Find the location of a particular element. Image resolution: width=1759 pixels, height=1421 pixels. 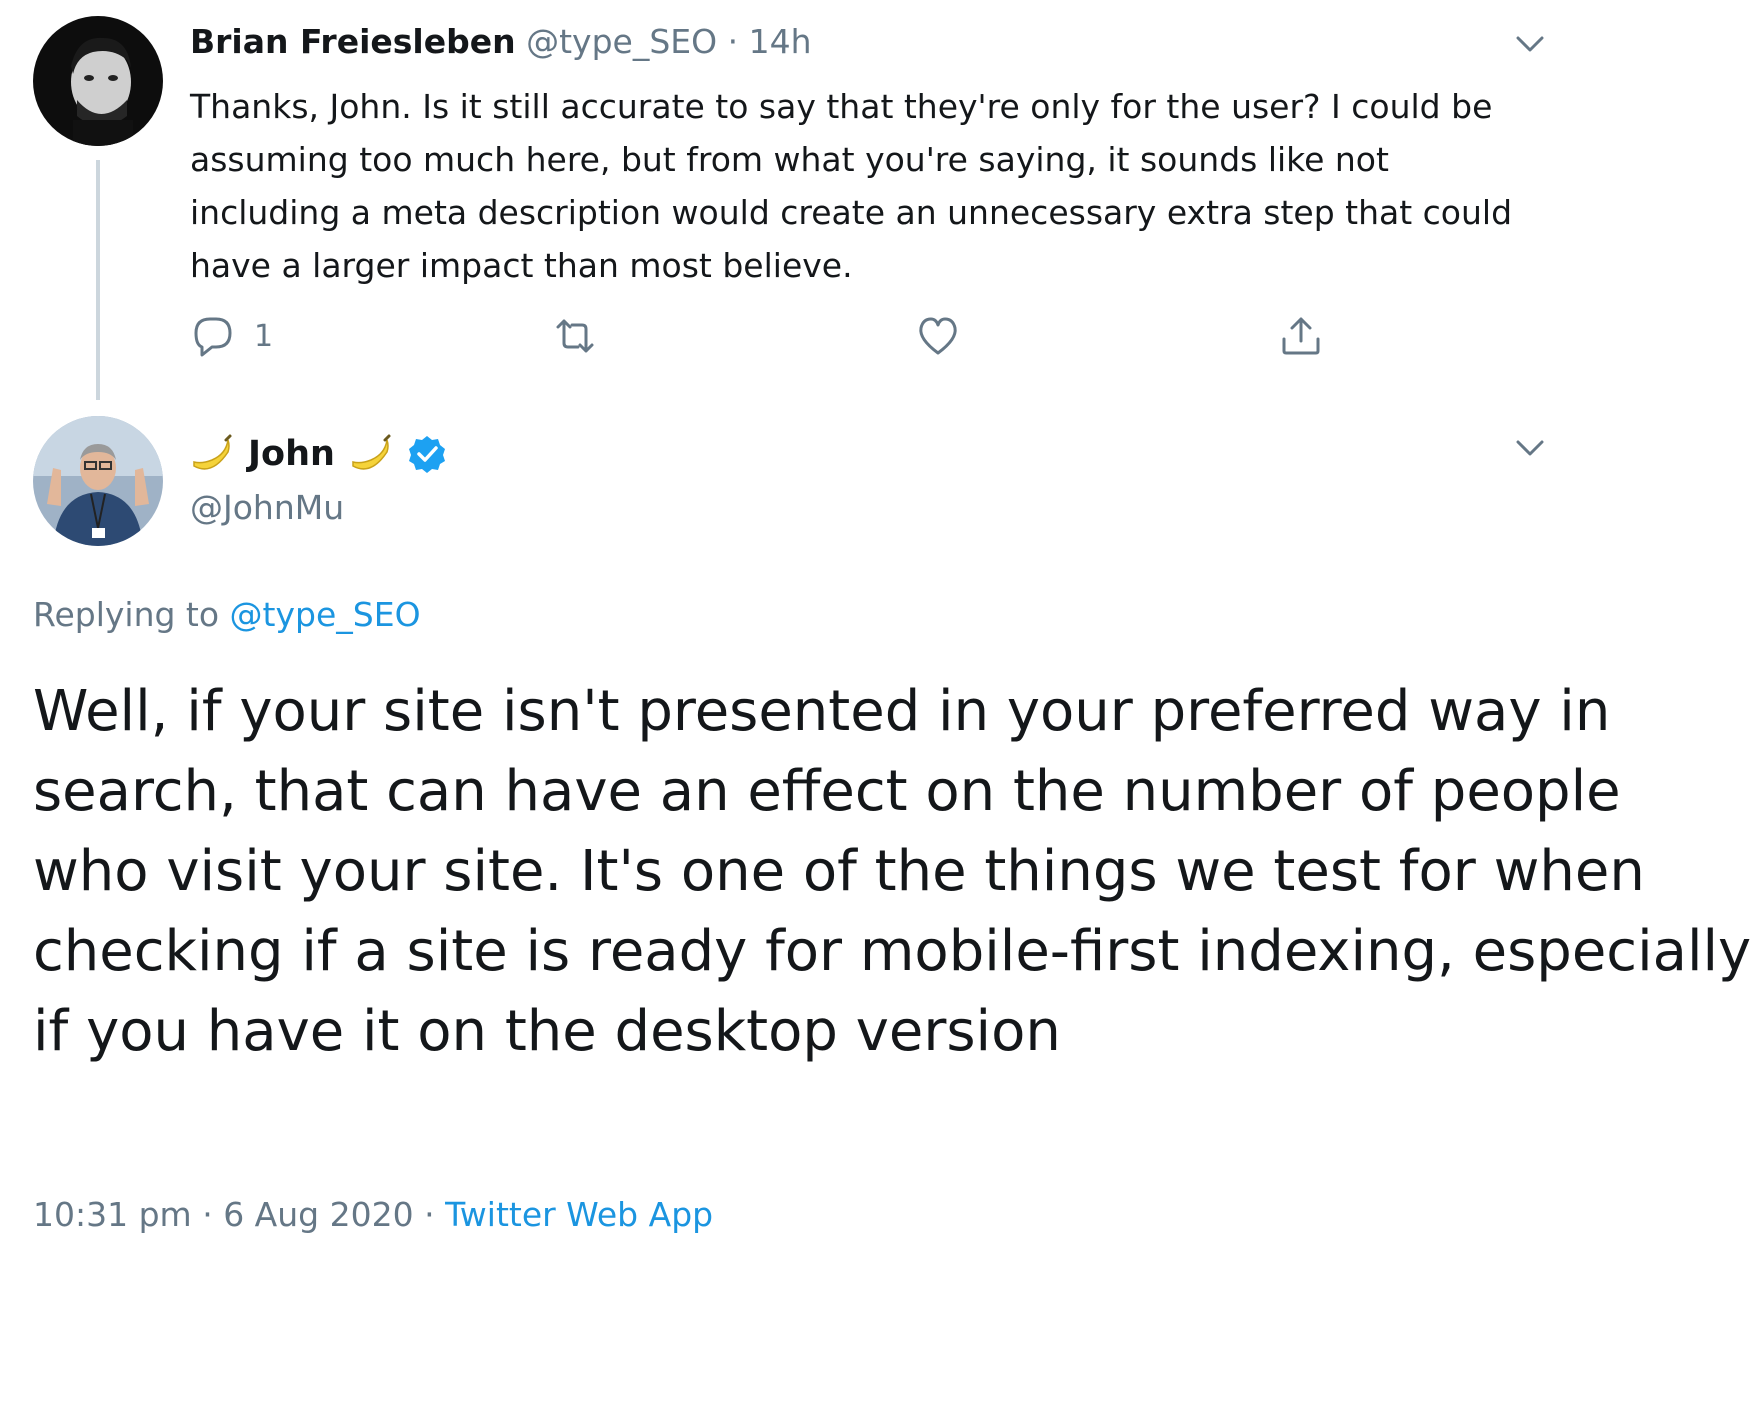

retweet-icon is located at coordinates (575, 336).